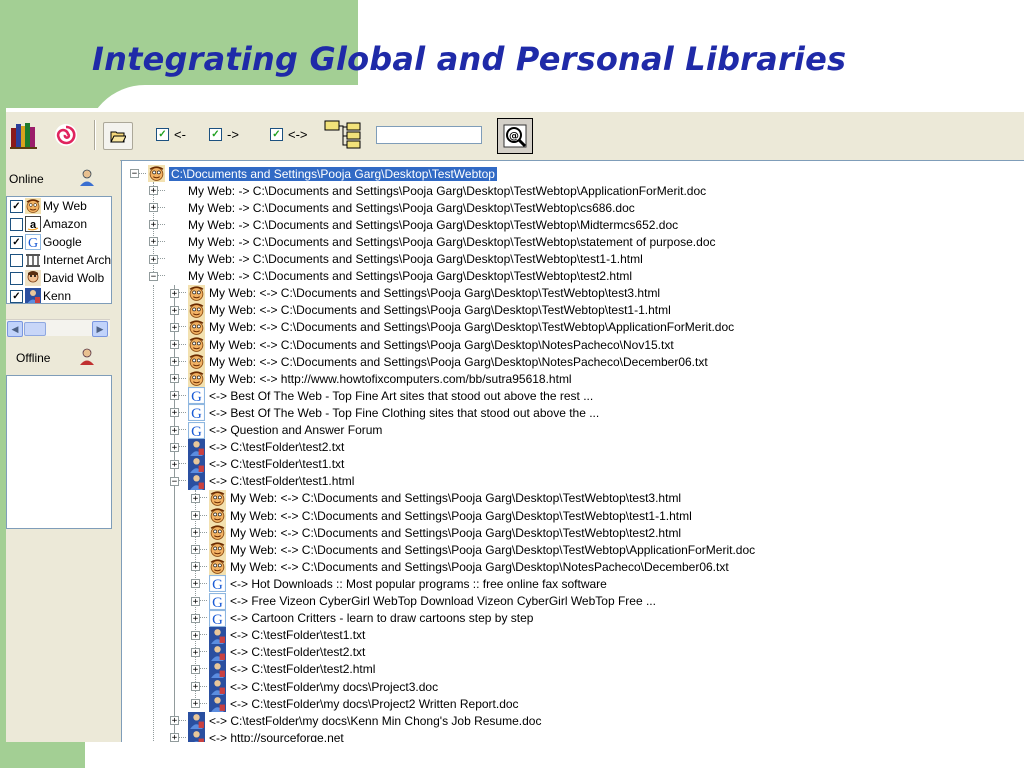 This screenshot has height=768, width=1024. What do you see at coordinates (515, 136) in the screenshot?
I see `search-at-icon: @` at bounding box center [515, 136].